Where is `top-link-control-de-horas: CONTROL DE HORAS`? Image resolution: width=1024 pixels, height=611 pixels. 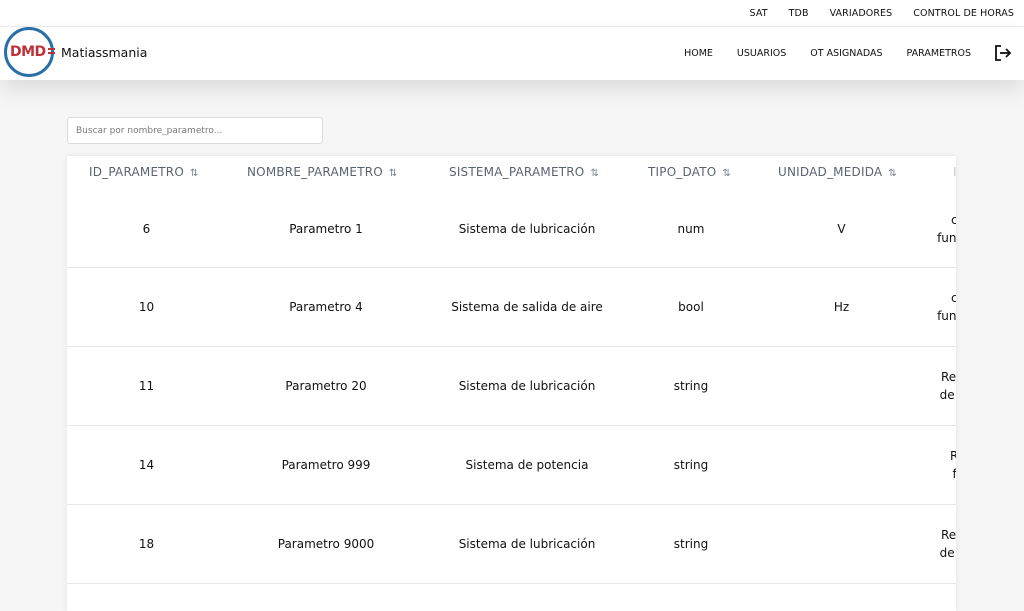 top-link-control-de-horas: CONTROL DE HORAS is located at coordinates (963, 13).